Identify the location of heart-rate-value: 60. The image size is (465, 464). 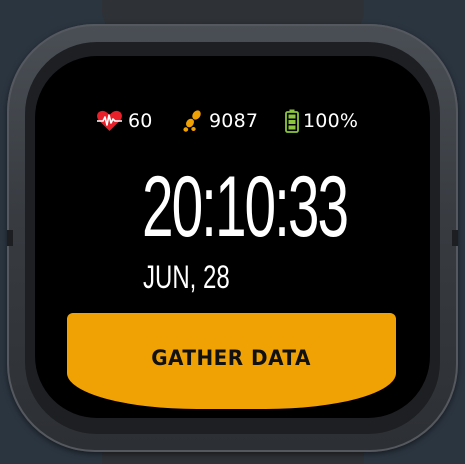
(140, 121).